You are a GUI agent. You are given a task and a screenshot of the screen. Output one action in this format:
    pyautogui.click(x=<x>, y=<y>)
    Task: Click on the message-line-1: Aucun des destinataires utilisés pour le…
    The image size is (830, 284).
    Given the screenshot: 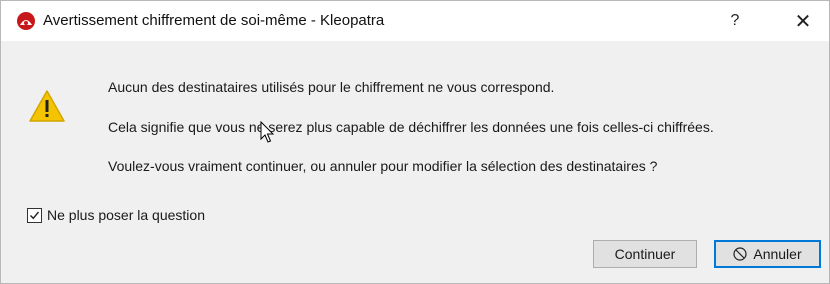 What is the action you would take?
    pyautogui.click(x=331, y=87)
    